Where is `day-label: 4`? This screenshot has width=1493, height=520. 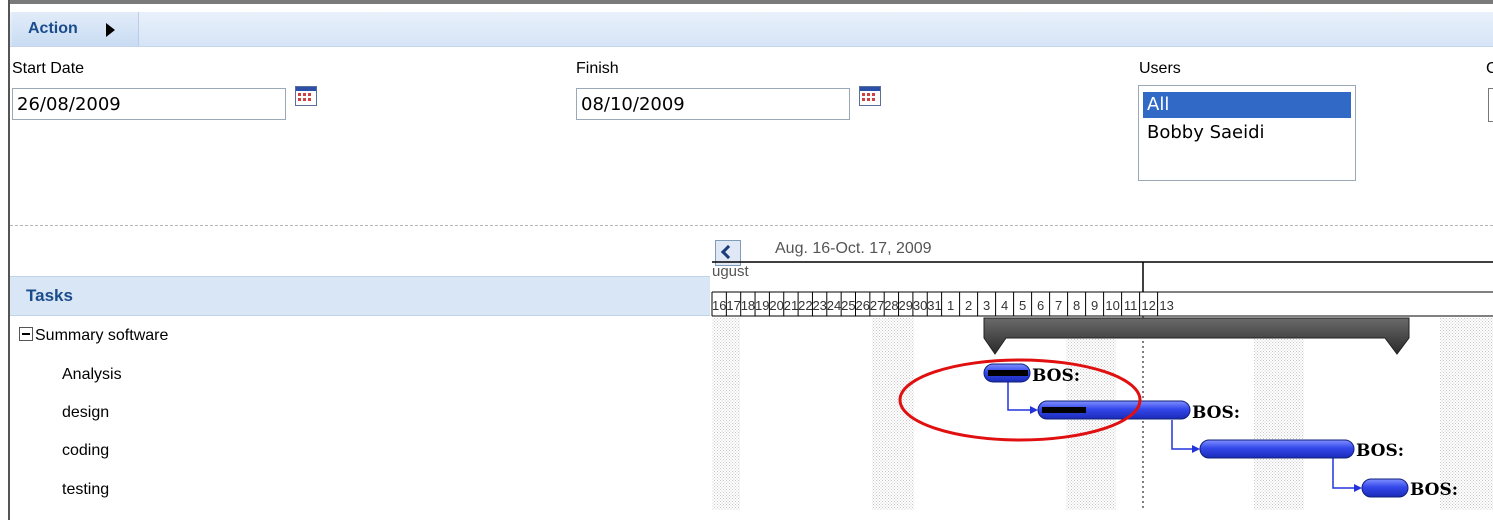 day-label: 4 is located at coordinates (1004, 305).